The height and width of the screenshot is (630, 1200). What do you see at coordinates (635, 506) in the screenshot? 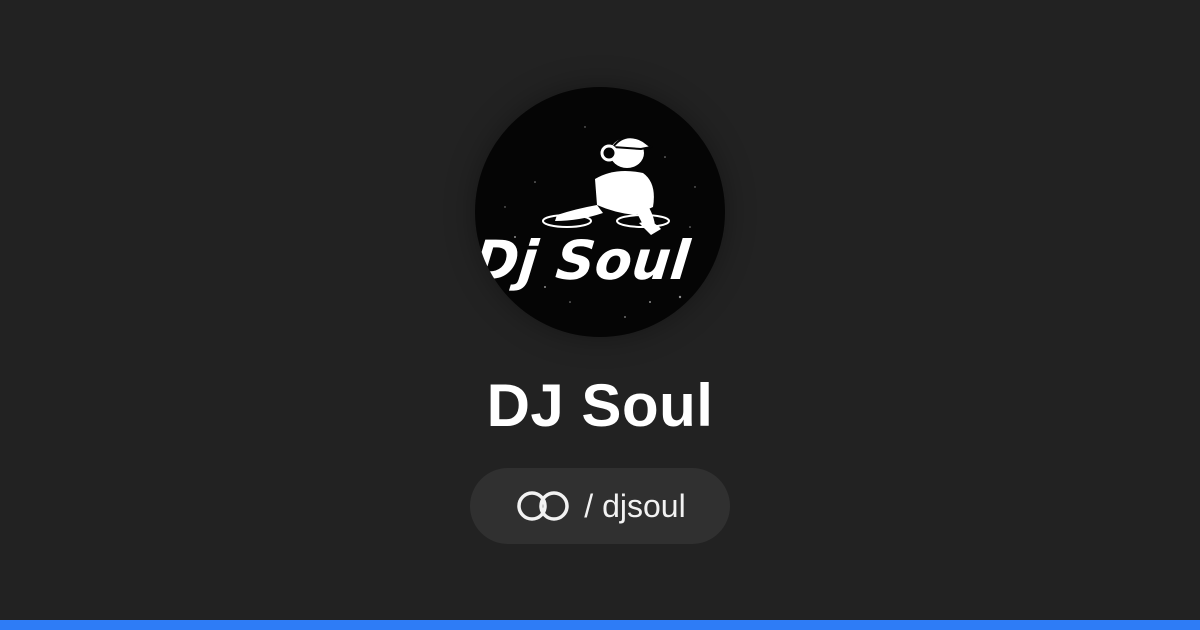
I see `profile-handle: / djsoul` at bounding box center [635, 506].